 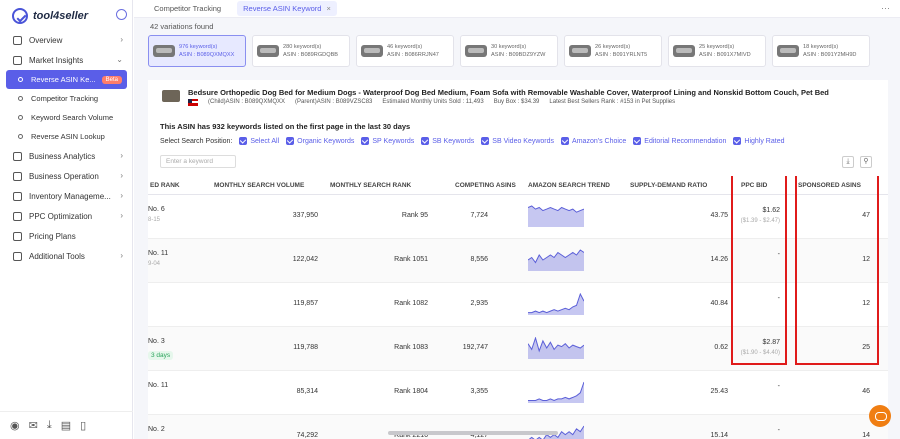 I want to click on sidebar-sub-reverse-asin-lookup: Reverse ASIN Lookup, so click(x=66, y=136).